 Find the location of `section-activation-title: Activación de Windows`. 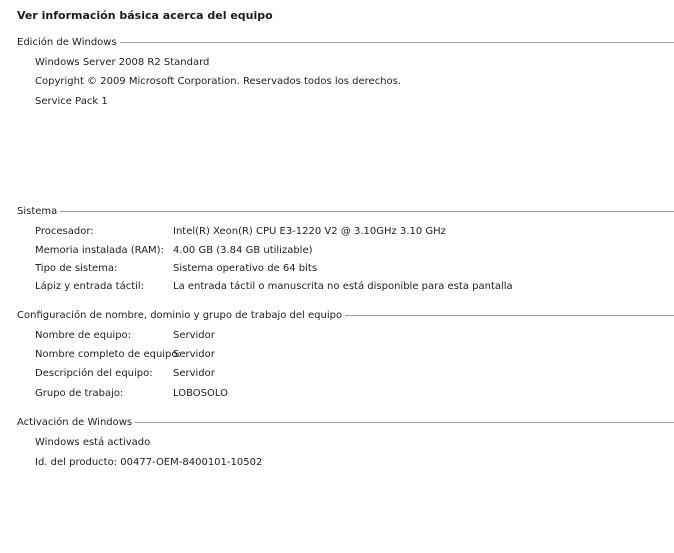

section-activation-title: Activación de Windows is located at coordinates (75, 422).